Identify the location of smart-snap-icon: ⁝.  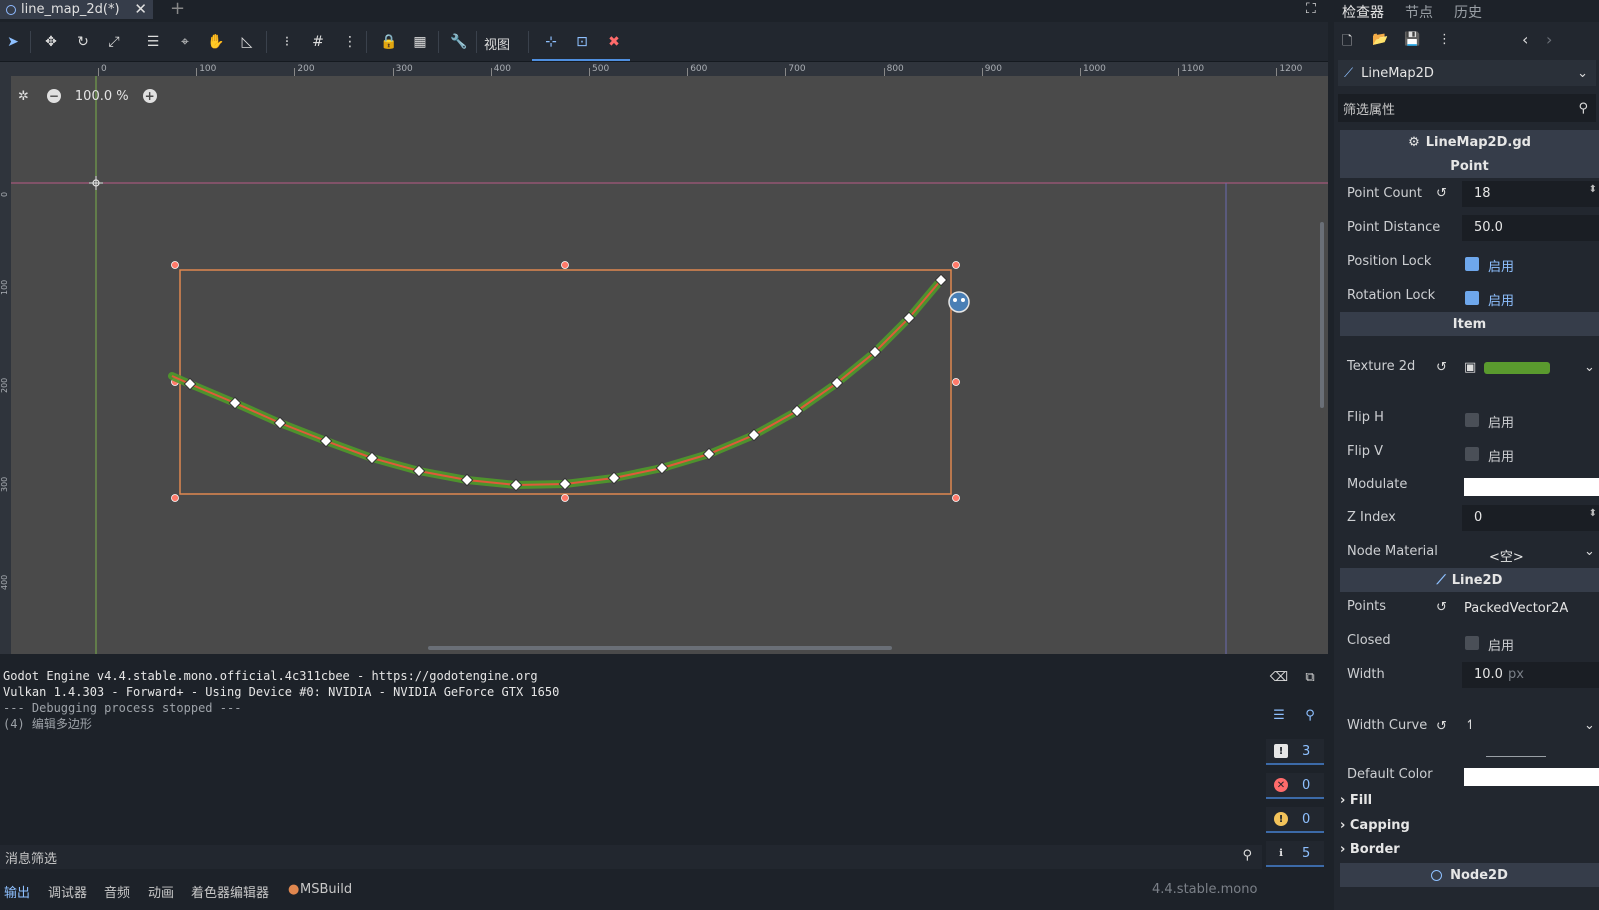
(287, 42).